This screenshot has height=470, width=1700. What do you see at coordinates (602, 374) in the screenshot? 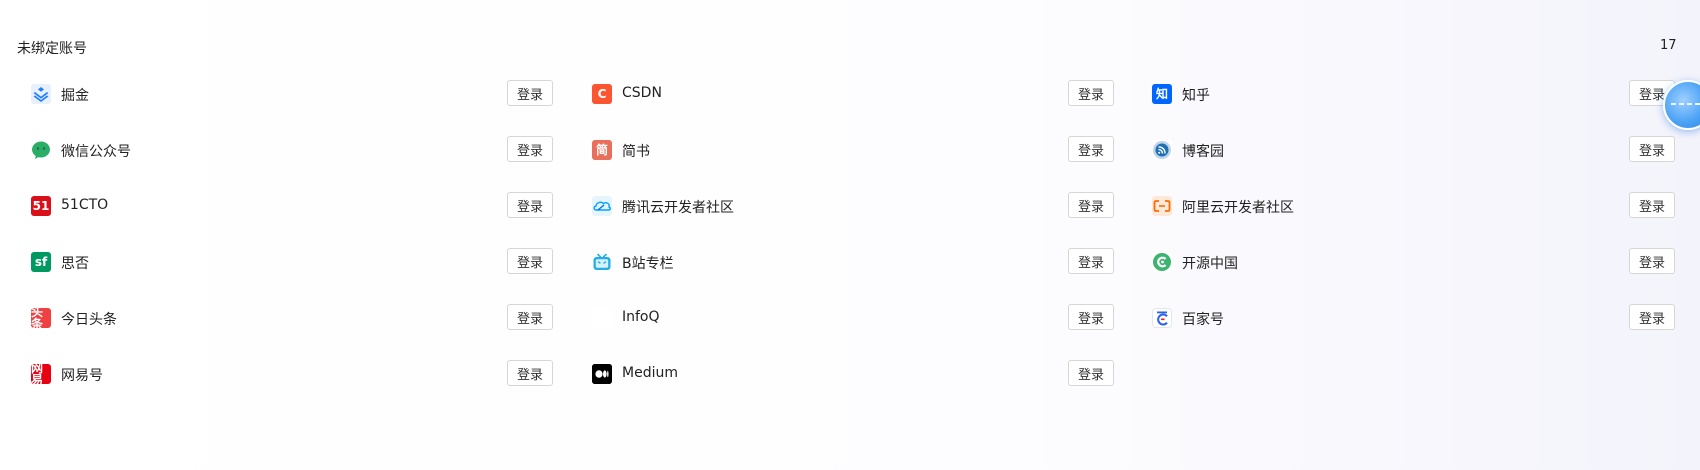
I see `medium-icon` at bounding box center [602, 374].